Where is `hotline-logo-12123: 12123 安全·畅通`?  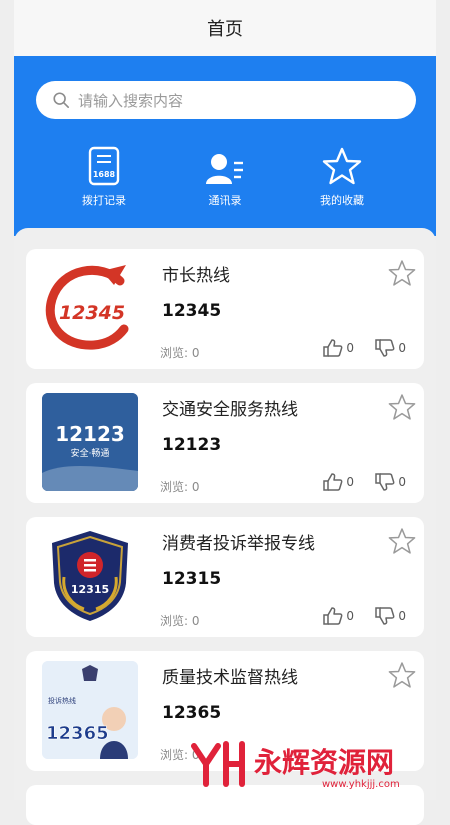 hotline-logo-12123: 12123 安全·畅通 is located at coordinates (90, 442).